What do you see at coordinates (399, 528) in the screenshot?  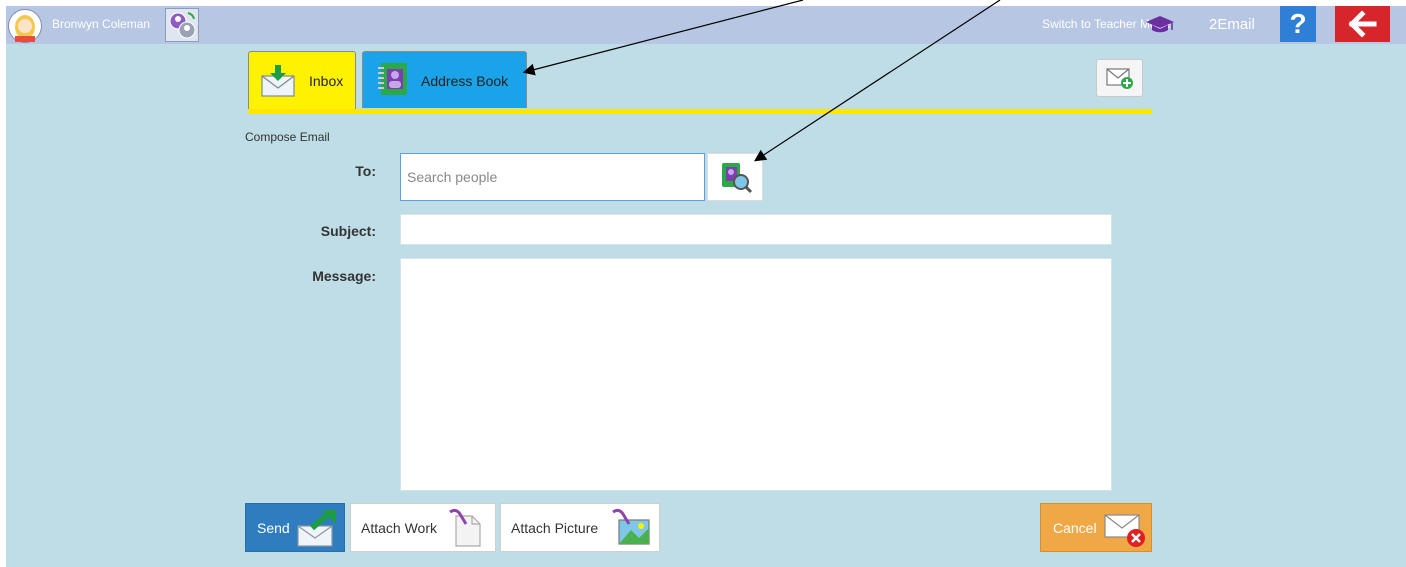 I see `attach-work-label: Attach Work` at bounding box center [399, 528].